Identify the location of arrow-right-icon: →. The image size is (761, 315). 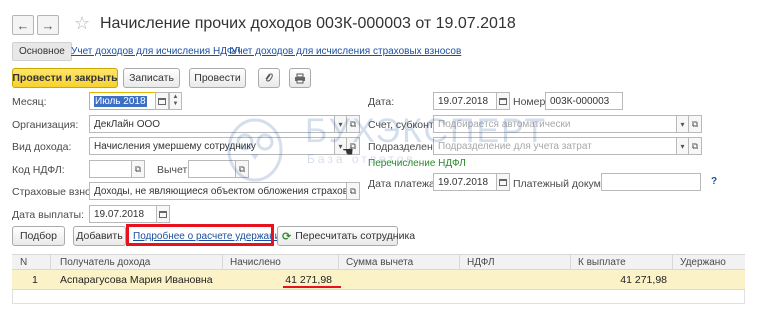
(48, 25).